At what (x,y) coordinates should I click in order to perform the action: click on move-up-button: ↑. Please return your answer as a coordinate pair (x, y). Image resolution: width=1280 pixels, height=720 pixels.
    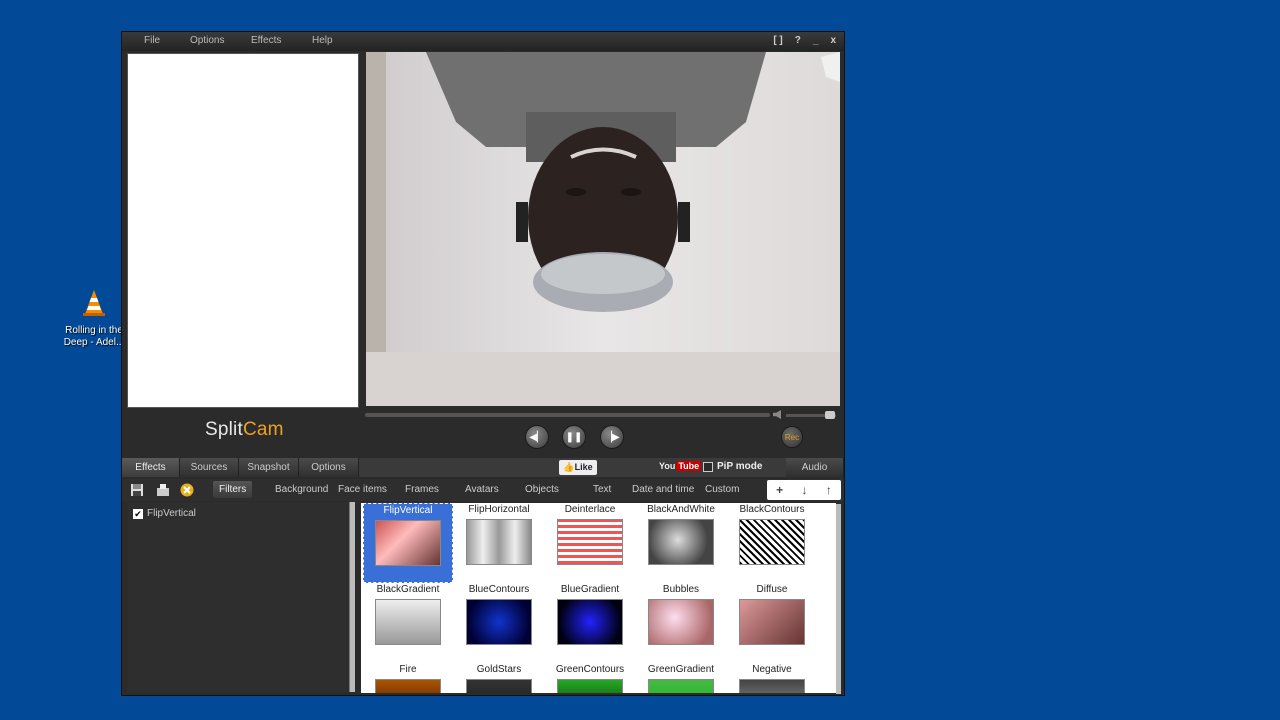
    Looking at the image, I should click on (829, 490).